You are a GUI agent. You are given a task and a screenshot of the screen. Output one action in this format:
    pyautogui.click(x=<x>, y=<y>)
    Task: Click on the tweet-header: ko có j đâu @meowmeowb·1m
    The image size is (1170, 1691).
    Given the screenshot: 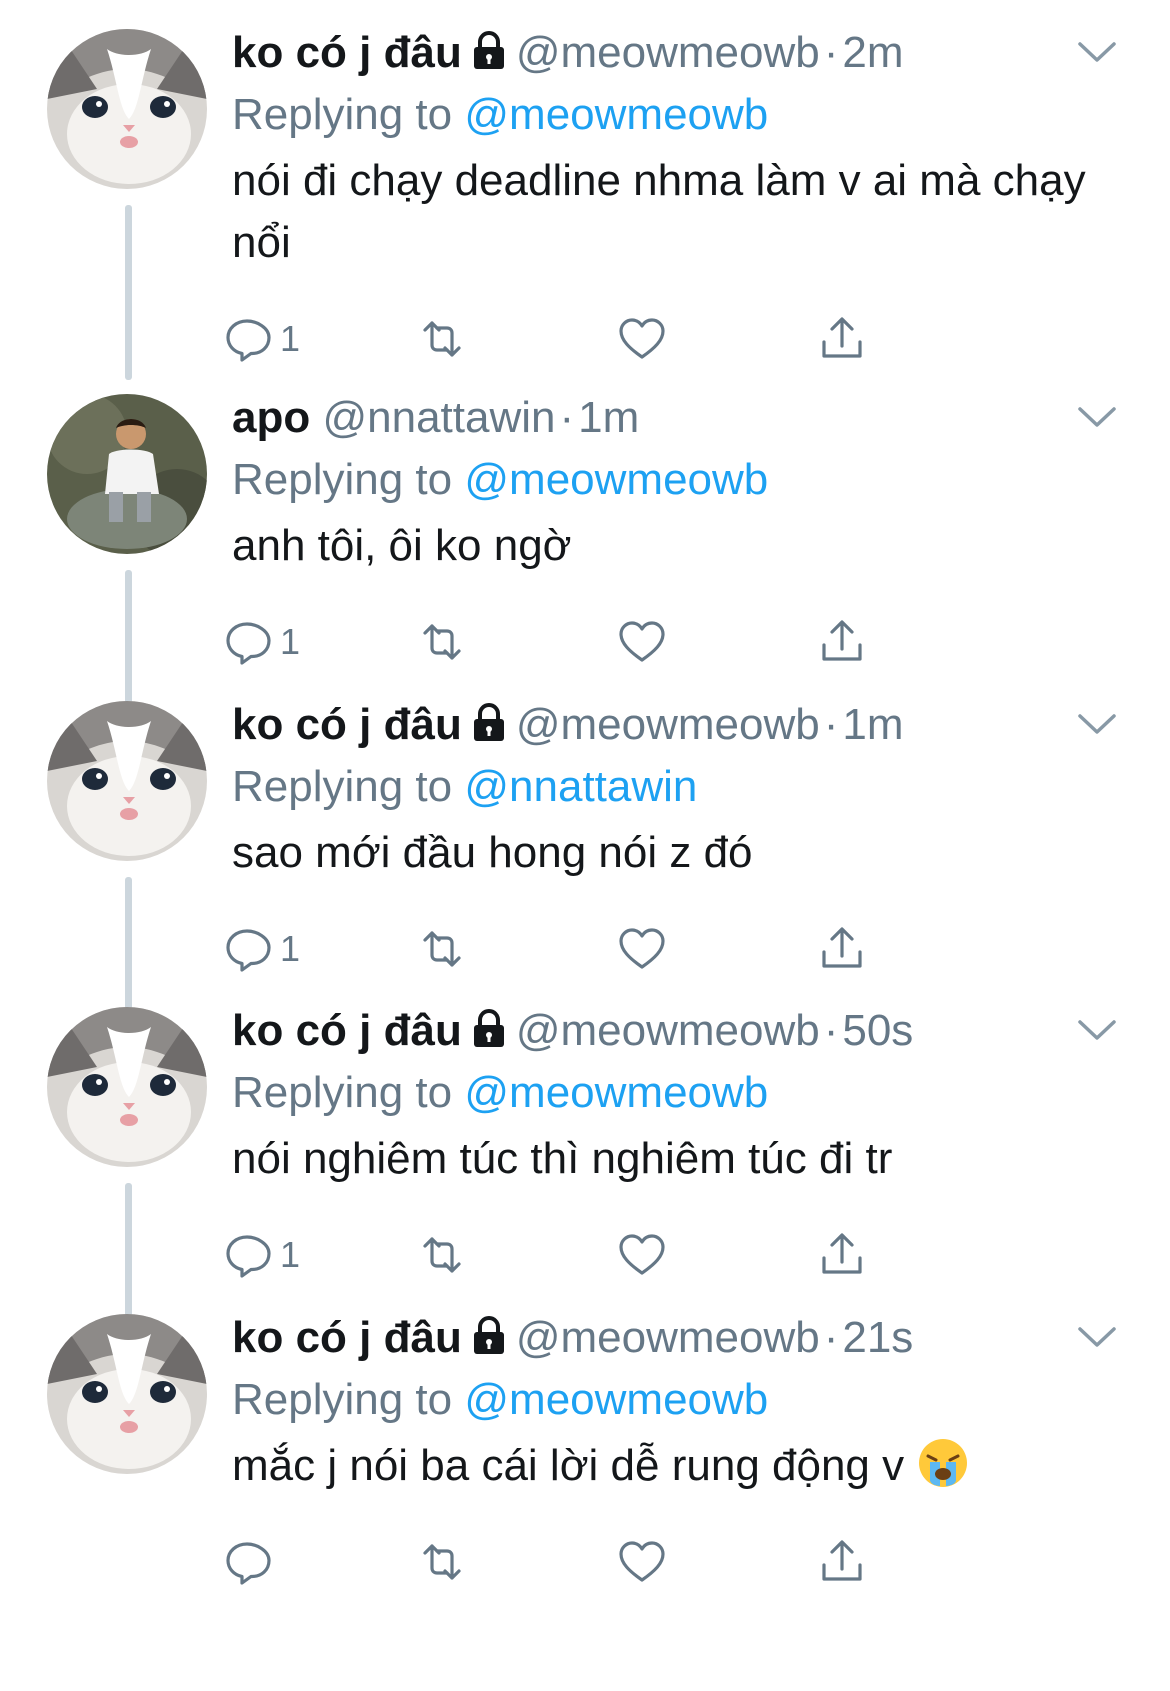 What is the action you would take?
    pyautogui.click(x=567, y=725)
    